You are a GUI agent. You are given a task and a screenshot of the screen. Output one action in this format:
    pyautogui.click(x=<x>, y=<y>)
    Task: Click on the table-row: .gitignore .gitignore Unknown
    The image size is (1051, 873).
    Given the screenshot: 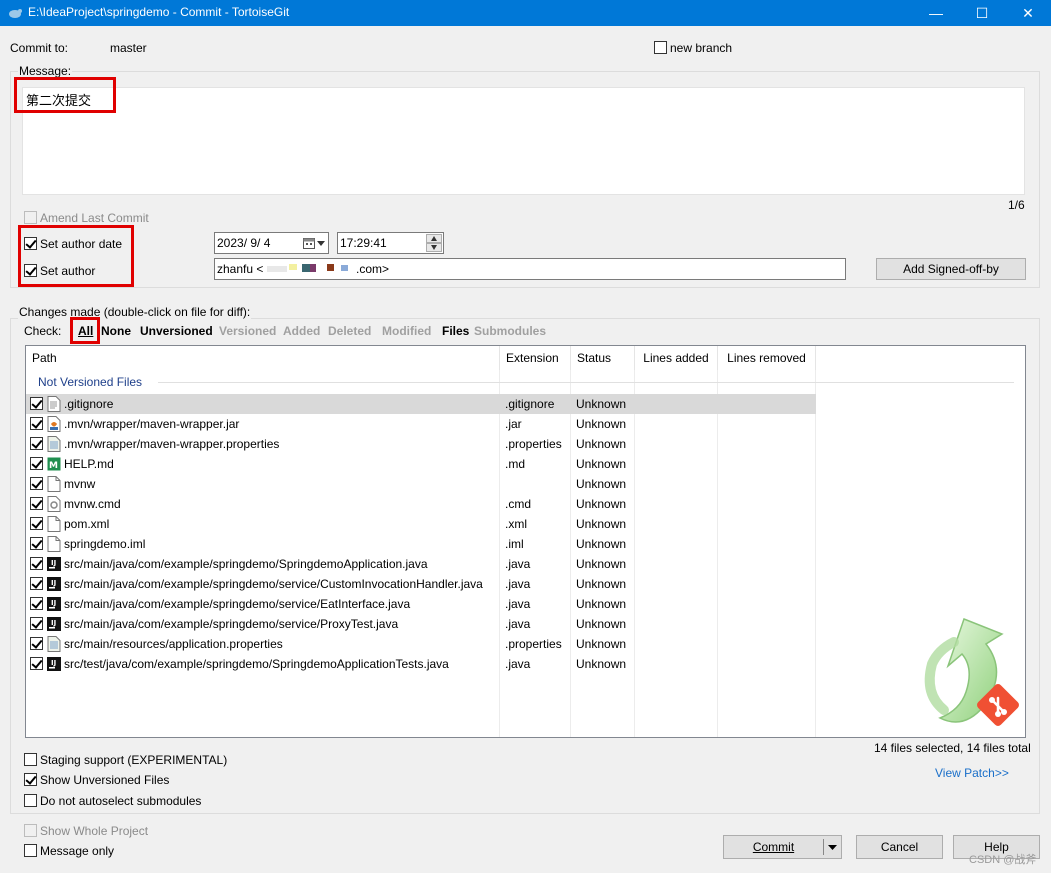 What is the action you would take?
    pyautogui.click(x=421, y=404)
    